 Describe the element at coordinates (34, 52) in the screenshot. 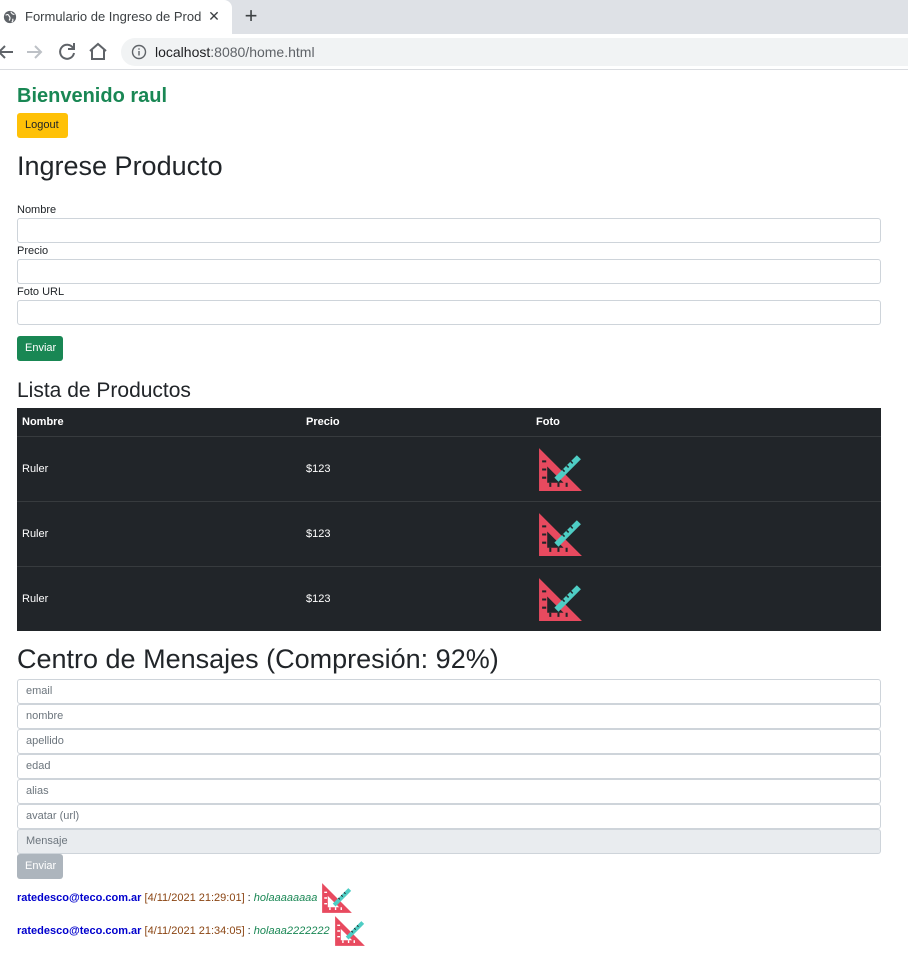

I see `forward-icon` at that location.